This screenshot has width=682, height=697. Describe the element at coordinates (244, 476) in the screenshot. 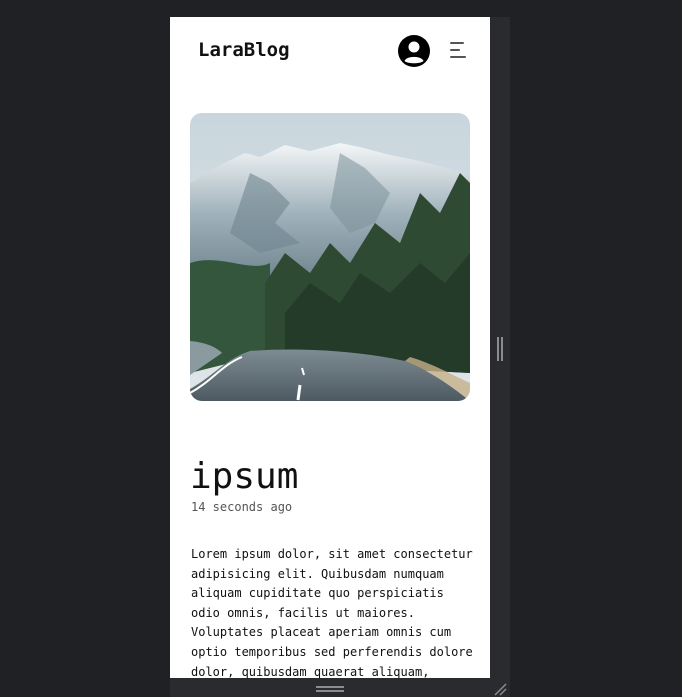

I see `post-title: ipsum` at that location.